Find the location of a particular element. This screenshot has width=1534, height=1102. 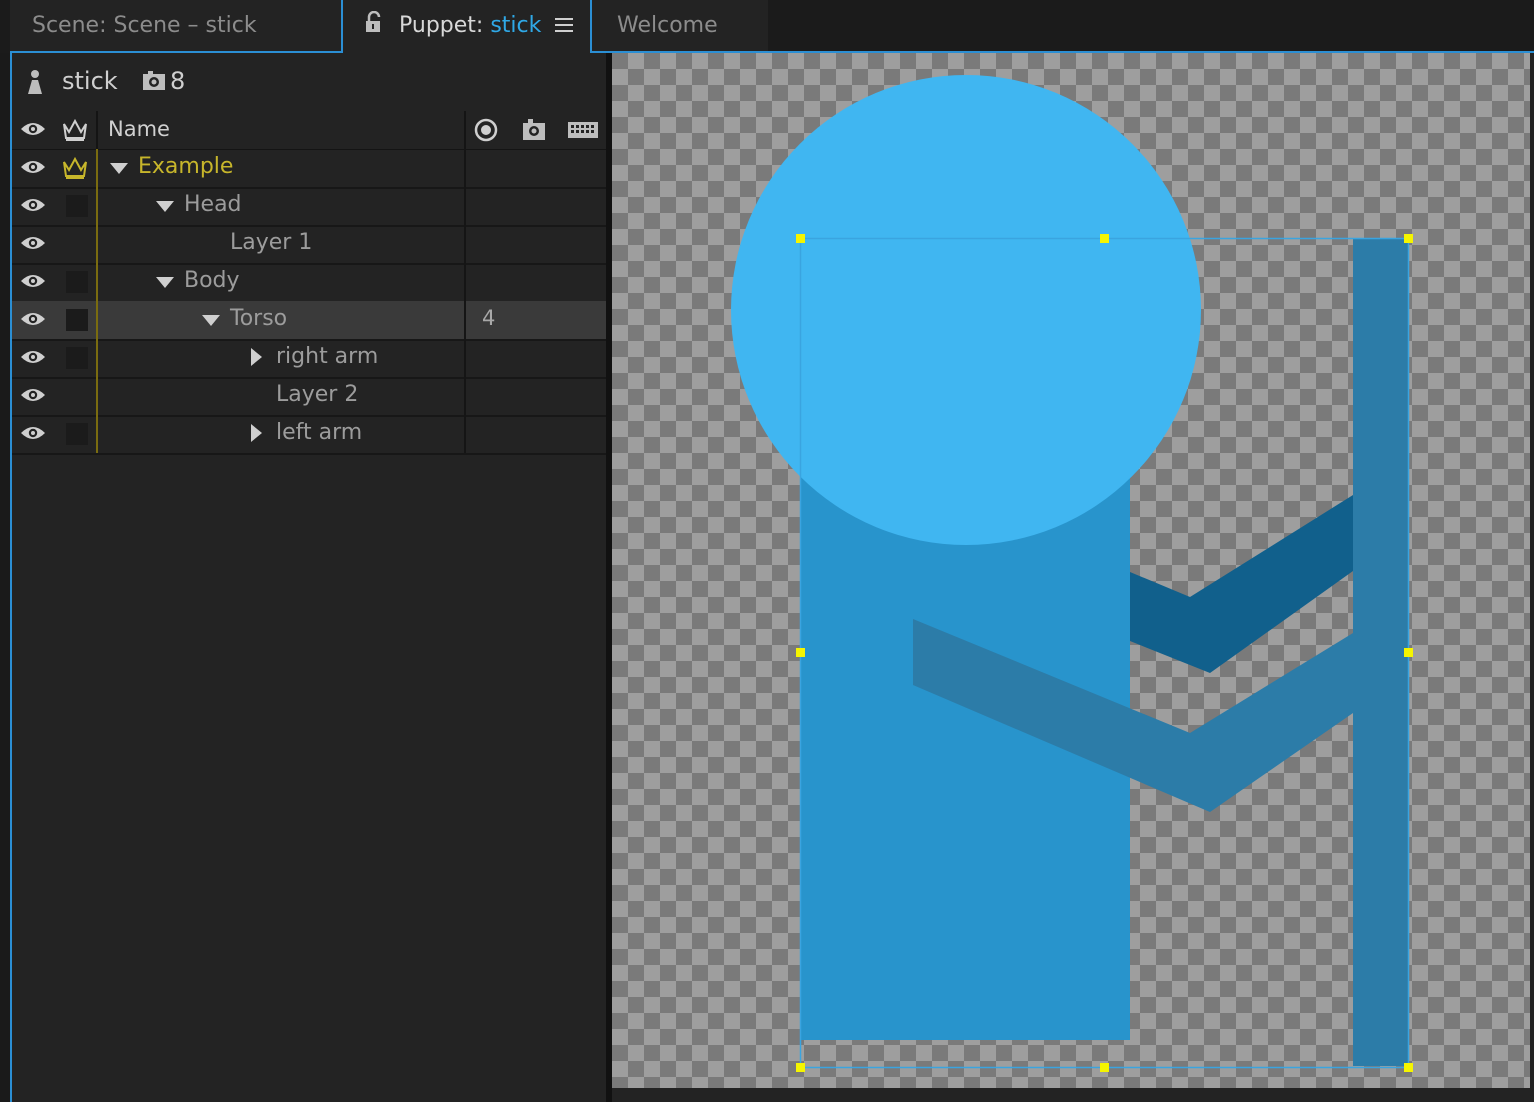

handle-top-left is located at coordinates (800, 238).